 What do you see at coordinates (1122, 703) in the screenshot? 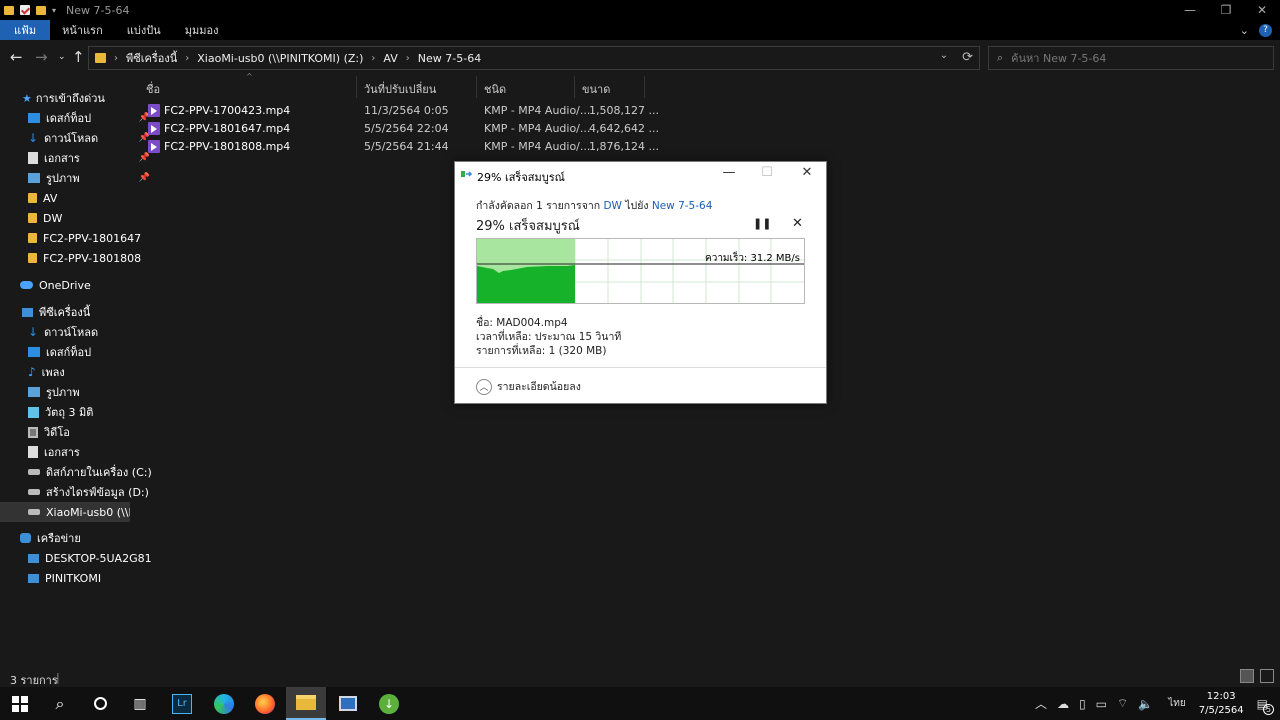
I see `wifi-icon: ⌔` at bounding box center [1122, 703].